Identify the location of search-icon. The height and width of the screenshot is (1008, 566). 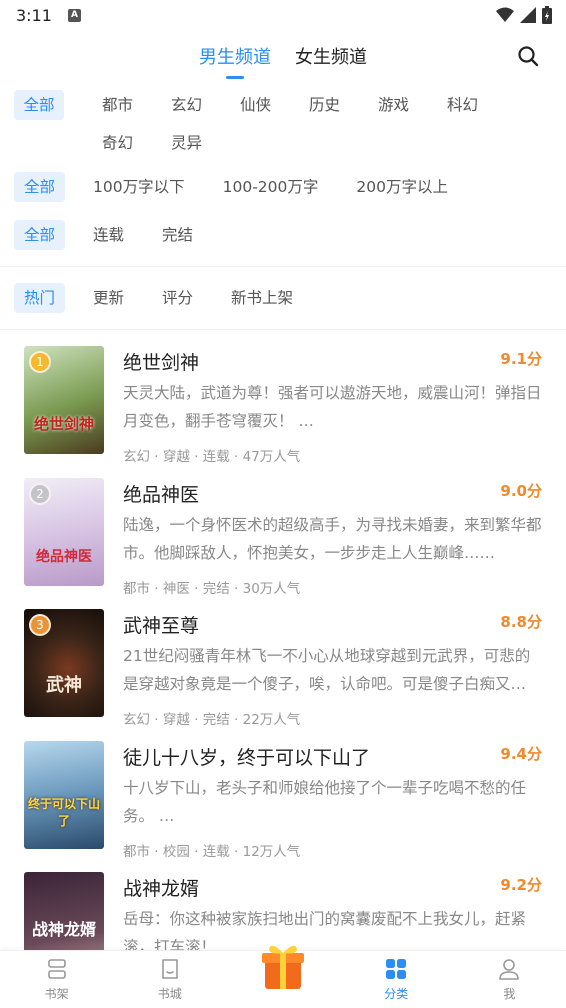
(528, 56).